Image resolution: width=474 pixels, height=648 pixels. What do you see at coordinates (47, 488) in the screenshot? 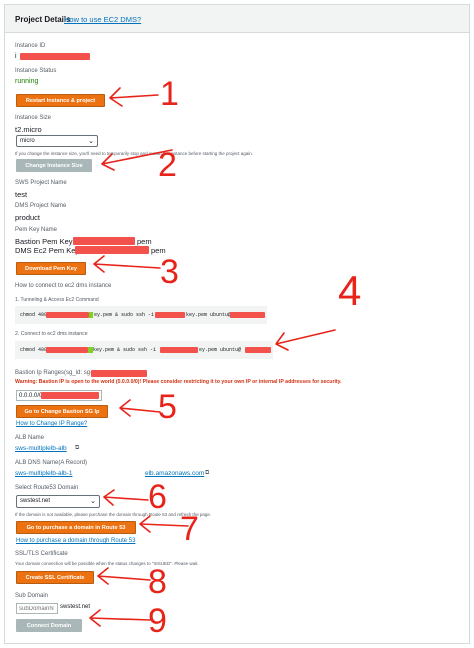
I see `route53-label: Select Route53 Domain` at bounding box center [47, 488].